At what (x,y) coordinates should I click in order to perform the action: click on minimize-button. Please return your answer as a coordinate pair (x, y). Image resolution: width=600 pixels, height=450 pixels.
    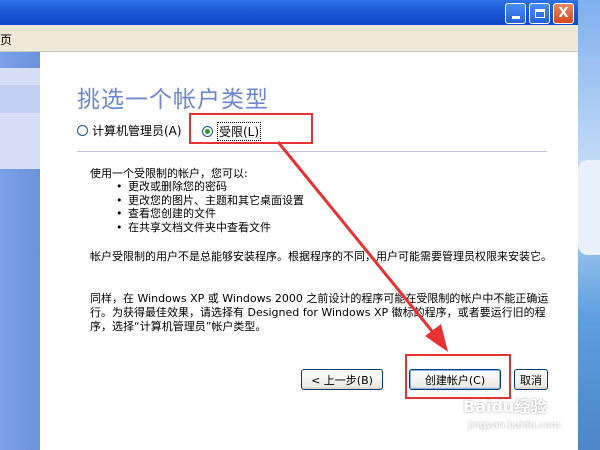
    Looking at the image, I should click on (515, 13).